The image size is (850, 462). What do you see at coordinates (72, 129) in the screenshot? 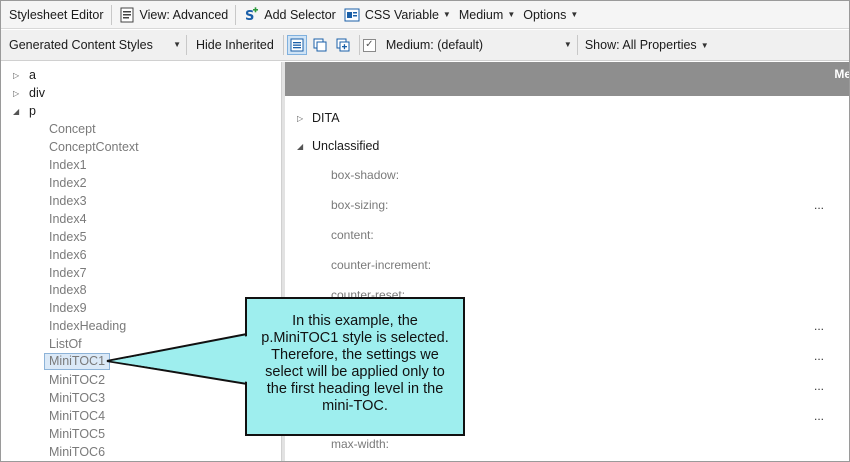
I see `tree-item-concept: Concept` at bounding box center [72, 129].